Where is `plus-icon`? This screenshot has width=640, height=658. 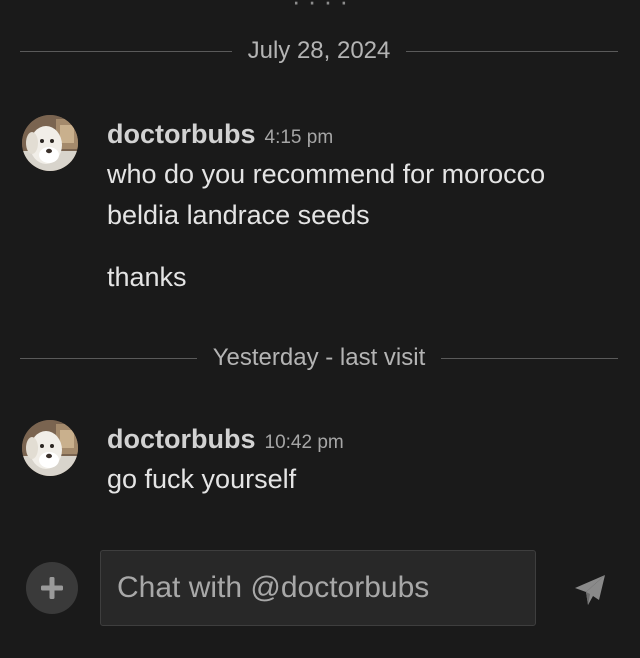
plus-icon is located at coordinates (52, 588).